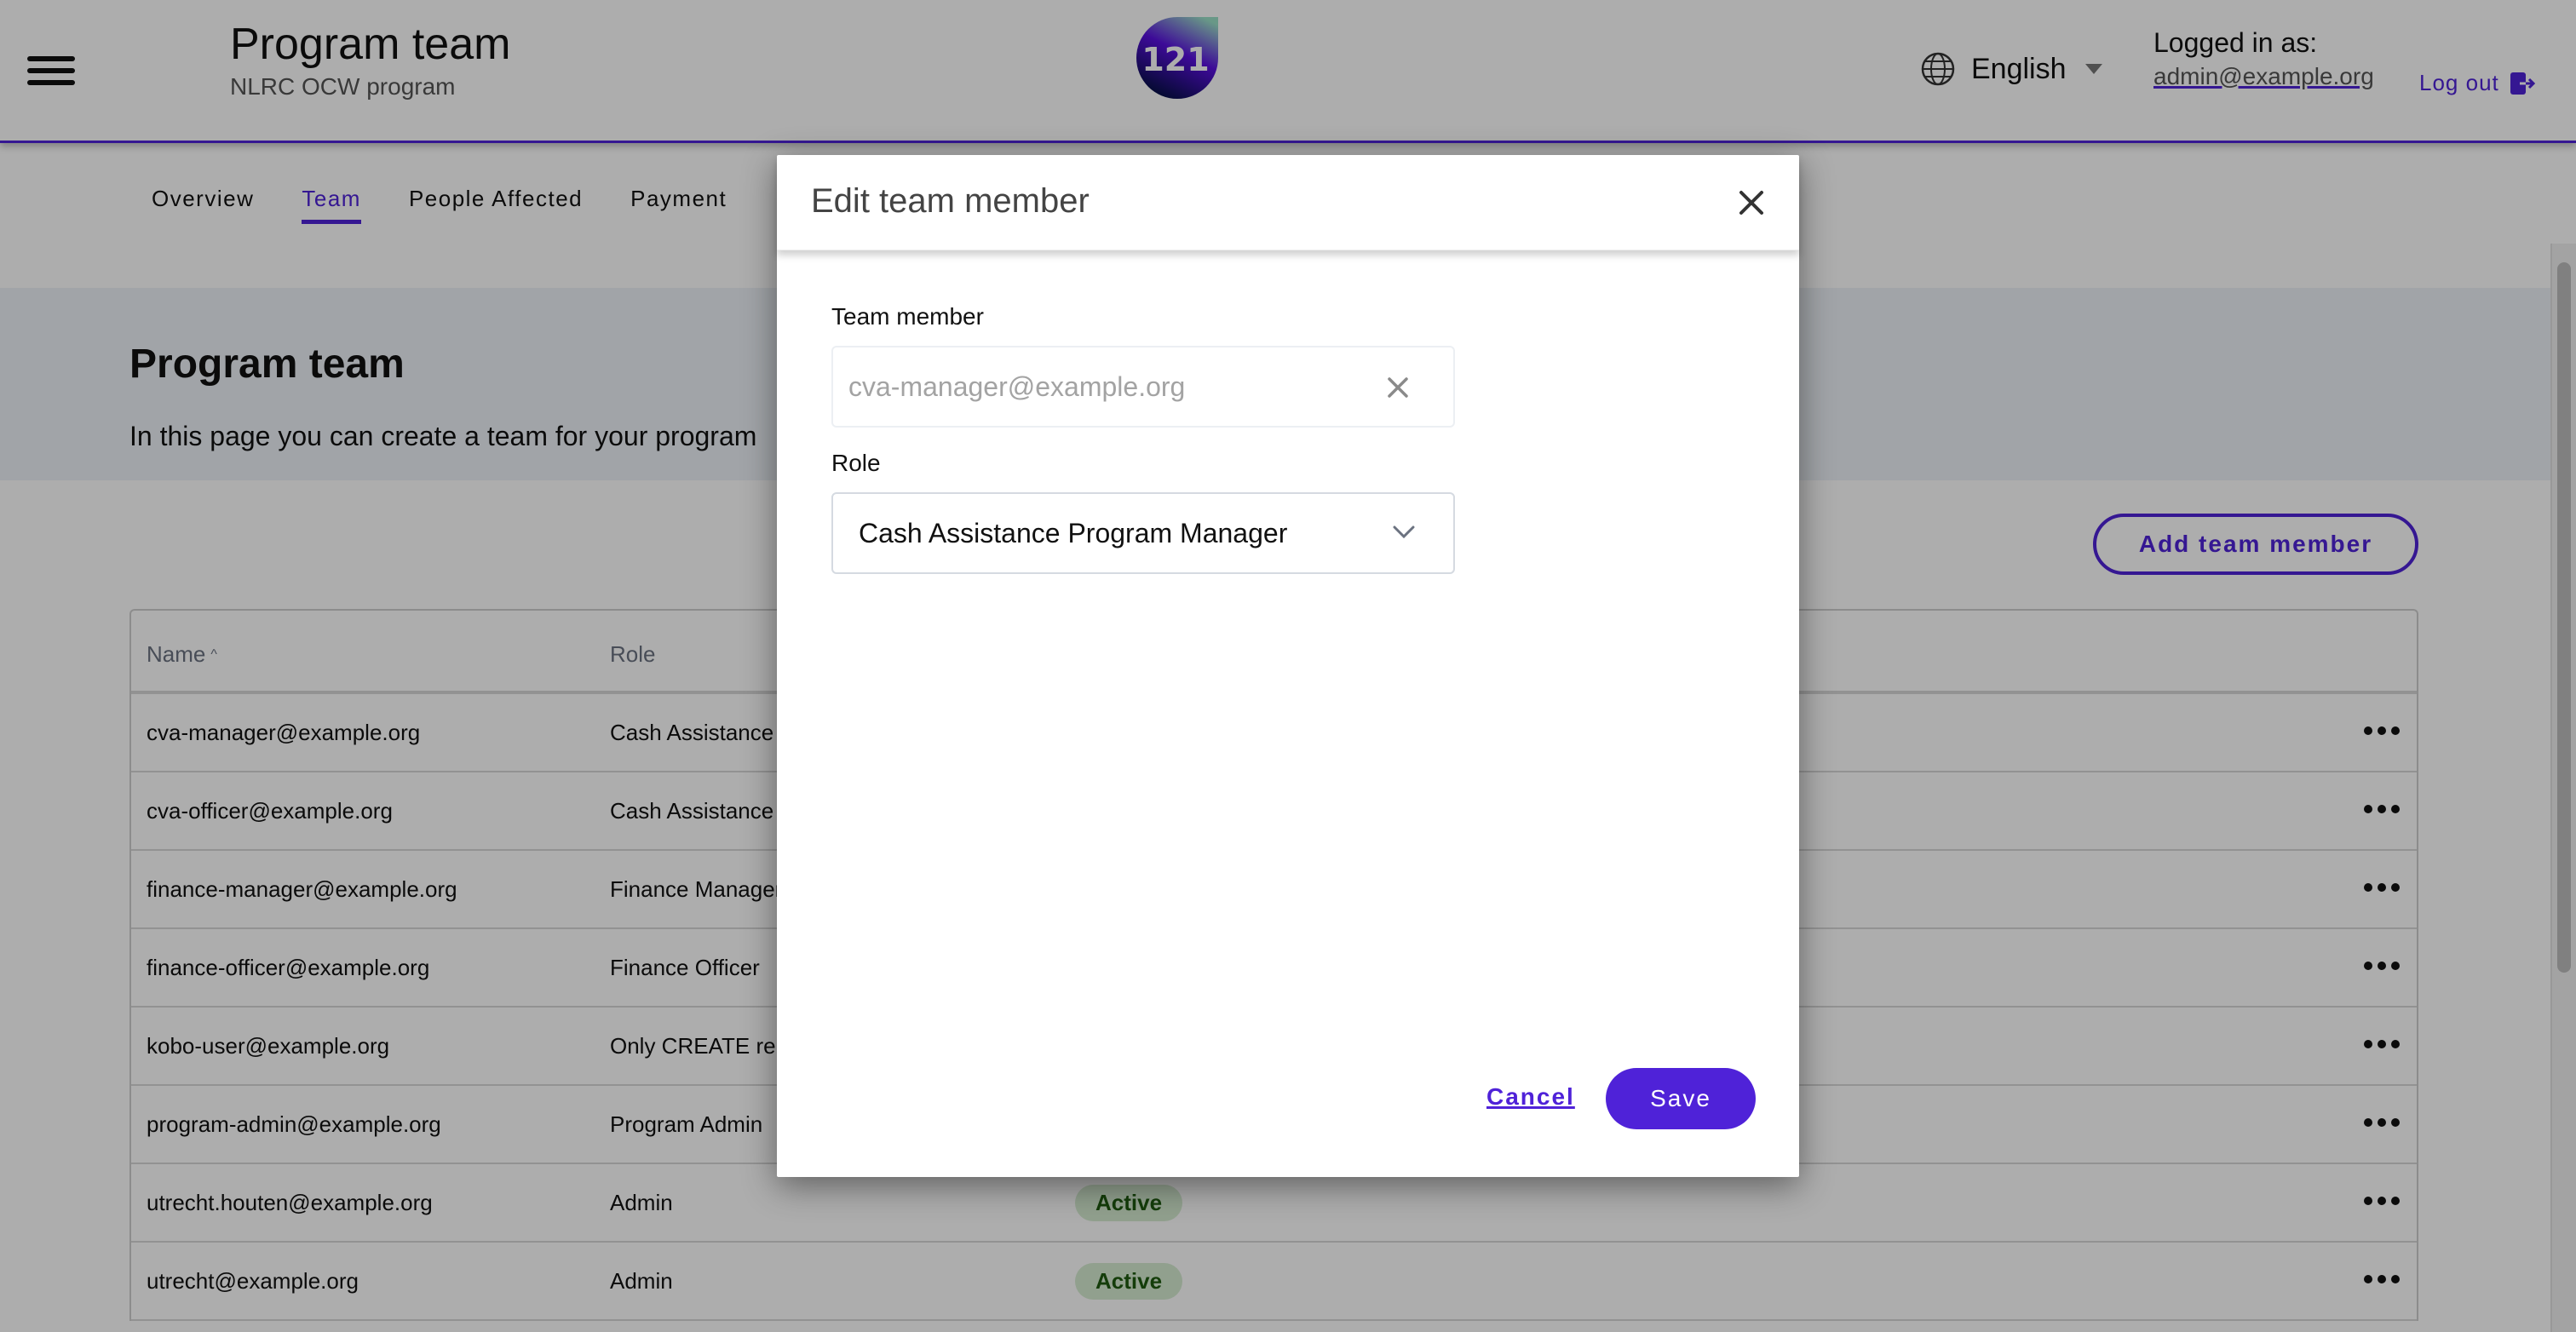 This screenshot has width=2576, height=1332. What do you see at coordinates (1104, 386) in the screenshot?
I see `team-member-input` at bounding box center [1104, 386].